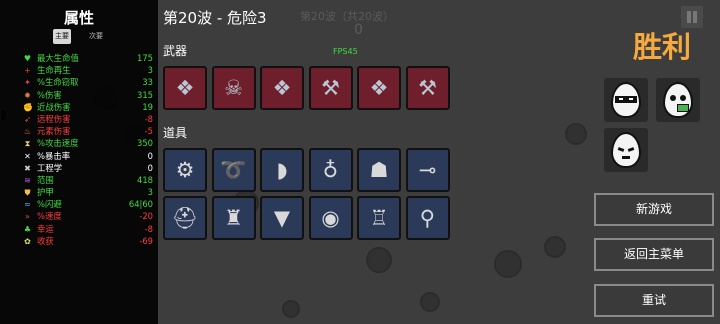  What do you see at coordinates (87, 229) in the screenshot?
I see `stat-row: ♣ 幸运 -8` at bounding box center [87, 229].